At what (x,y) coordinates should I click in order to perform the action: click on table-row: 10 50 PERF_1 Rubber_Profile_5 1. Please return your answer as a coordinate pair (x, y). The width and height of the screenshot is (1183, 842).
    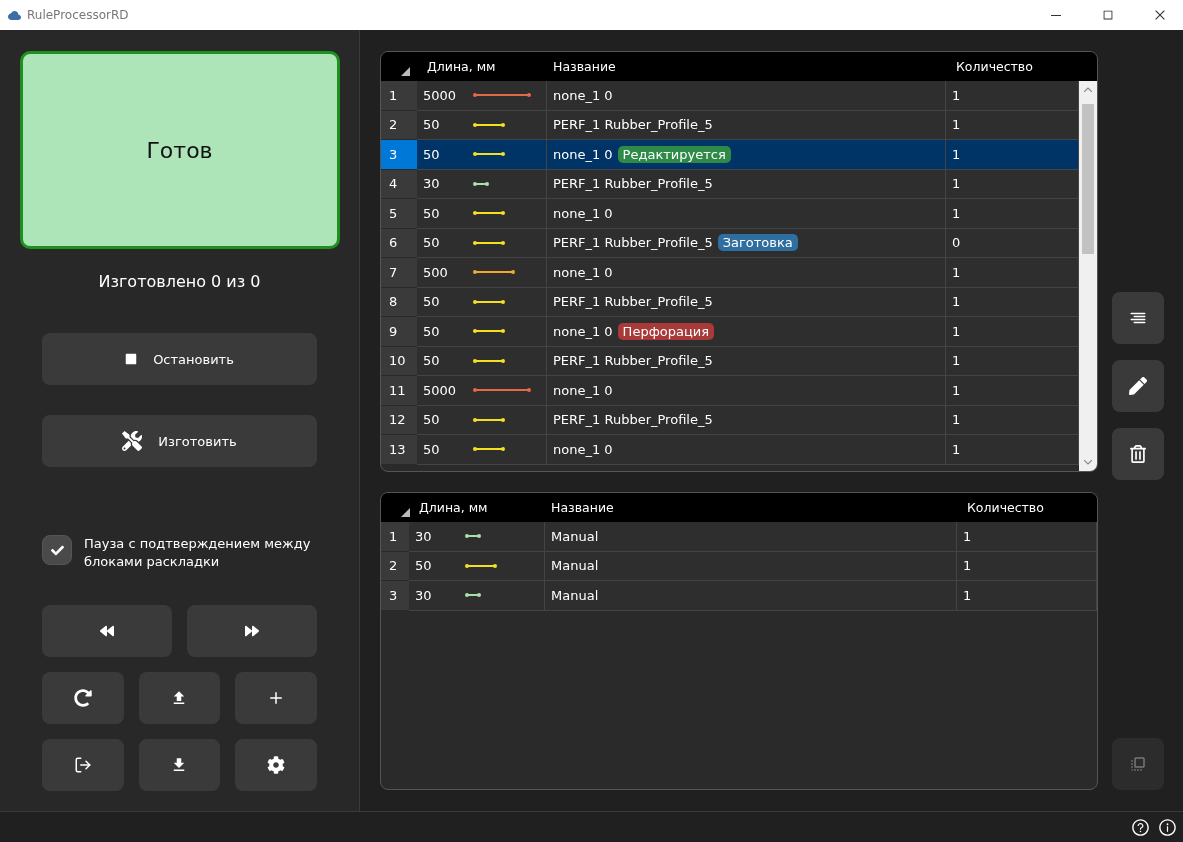
    Looking at the image, I should click on (730, 361).